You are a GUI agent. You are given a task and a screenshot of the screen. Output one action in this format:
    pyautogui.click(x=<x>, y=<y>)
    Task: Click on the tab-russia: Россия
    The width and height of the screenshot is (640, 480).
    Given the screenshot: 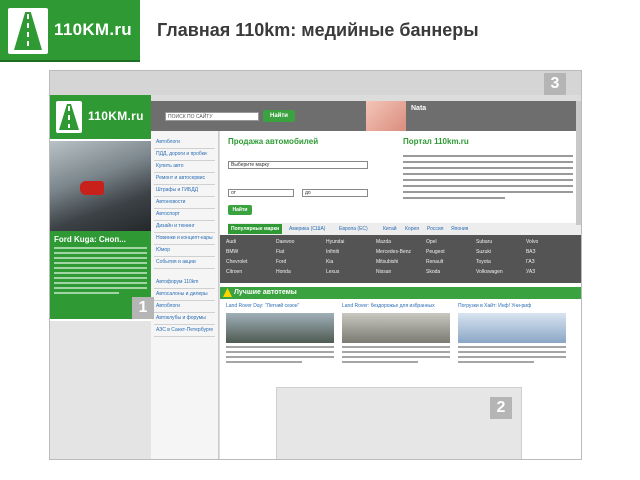 What is the action you would take?
    pyautogui.click(x=435, y=229)
    